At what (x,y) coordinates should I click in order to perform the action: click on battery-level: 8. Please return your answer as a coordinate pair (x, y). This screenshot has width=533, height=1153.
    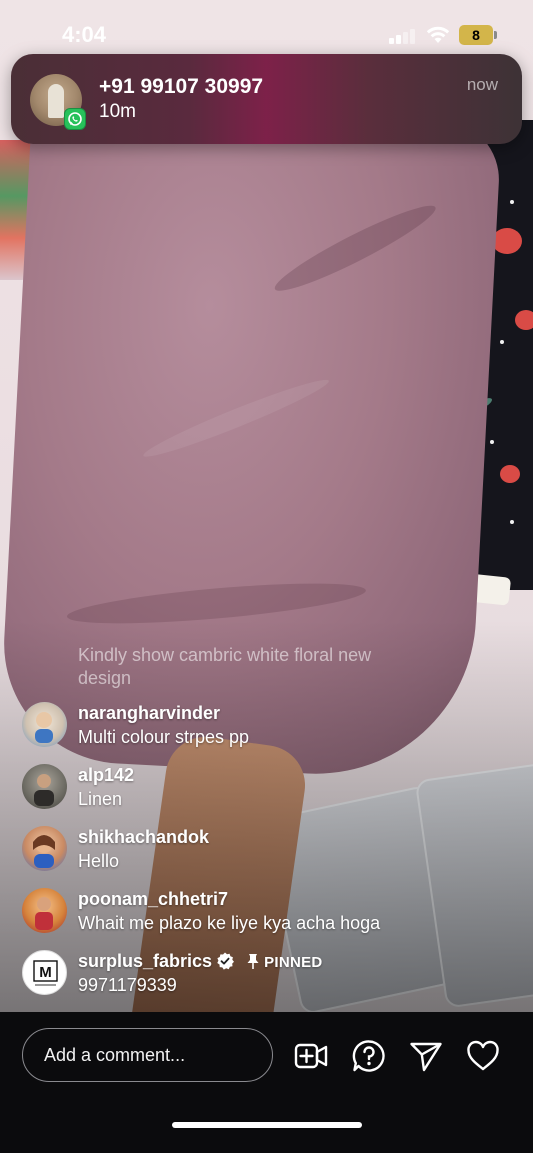
    Looking at the image, I should click on (476, 35).